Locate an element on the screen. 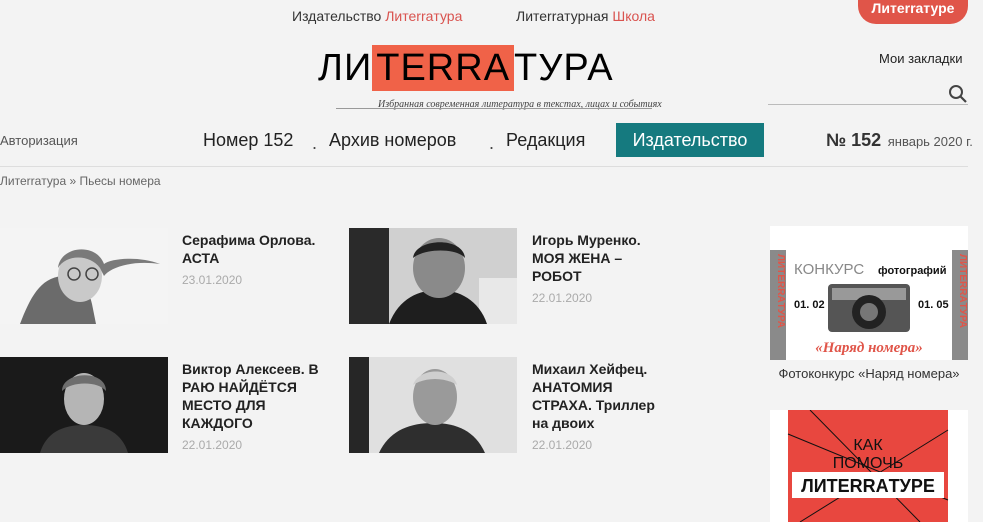  logo-part-right: ТУРА is located at coordinates (564, 67).